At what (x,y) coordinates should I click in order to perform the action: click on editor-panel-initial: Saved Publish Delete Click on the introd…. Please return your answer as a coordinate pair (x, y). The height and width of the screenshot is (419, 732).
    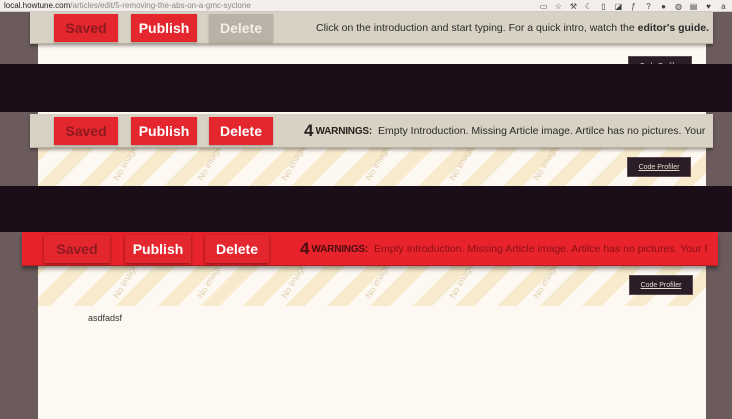
    Looking at the image, I should click on (366, 38).